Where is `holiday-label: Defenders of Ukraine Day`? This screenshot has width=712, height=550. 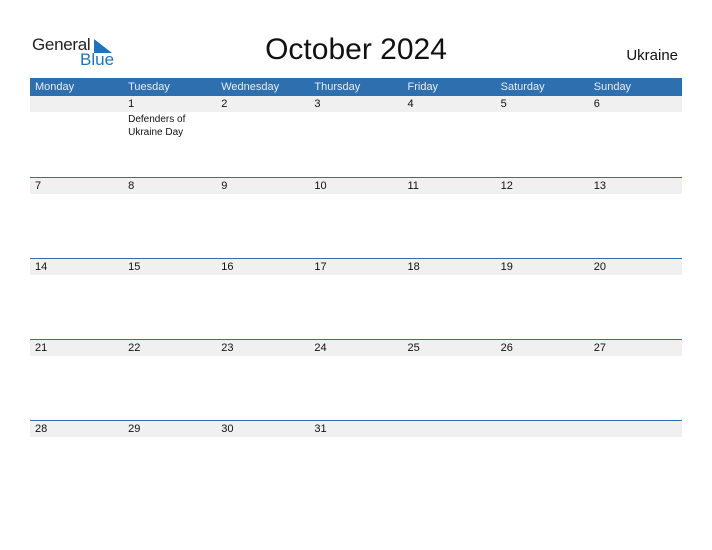 holiday-label: Defenders of Ukraine Day is located at coordinates (157, 126).